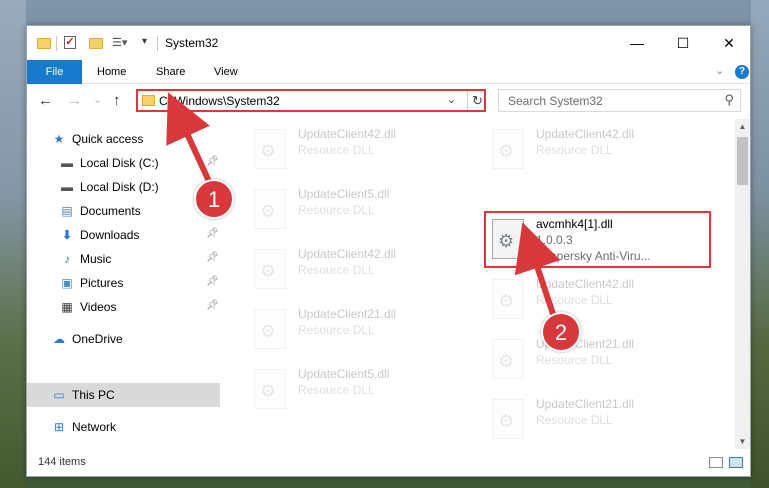  Describe the element at coordinates (537, 271) in the screenshot. I see `arrow-to-dll-file` at that location.